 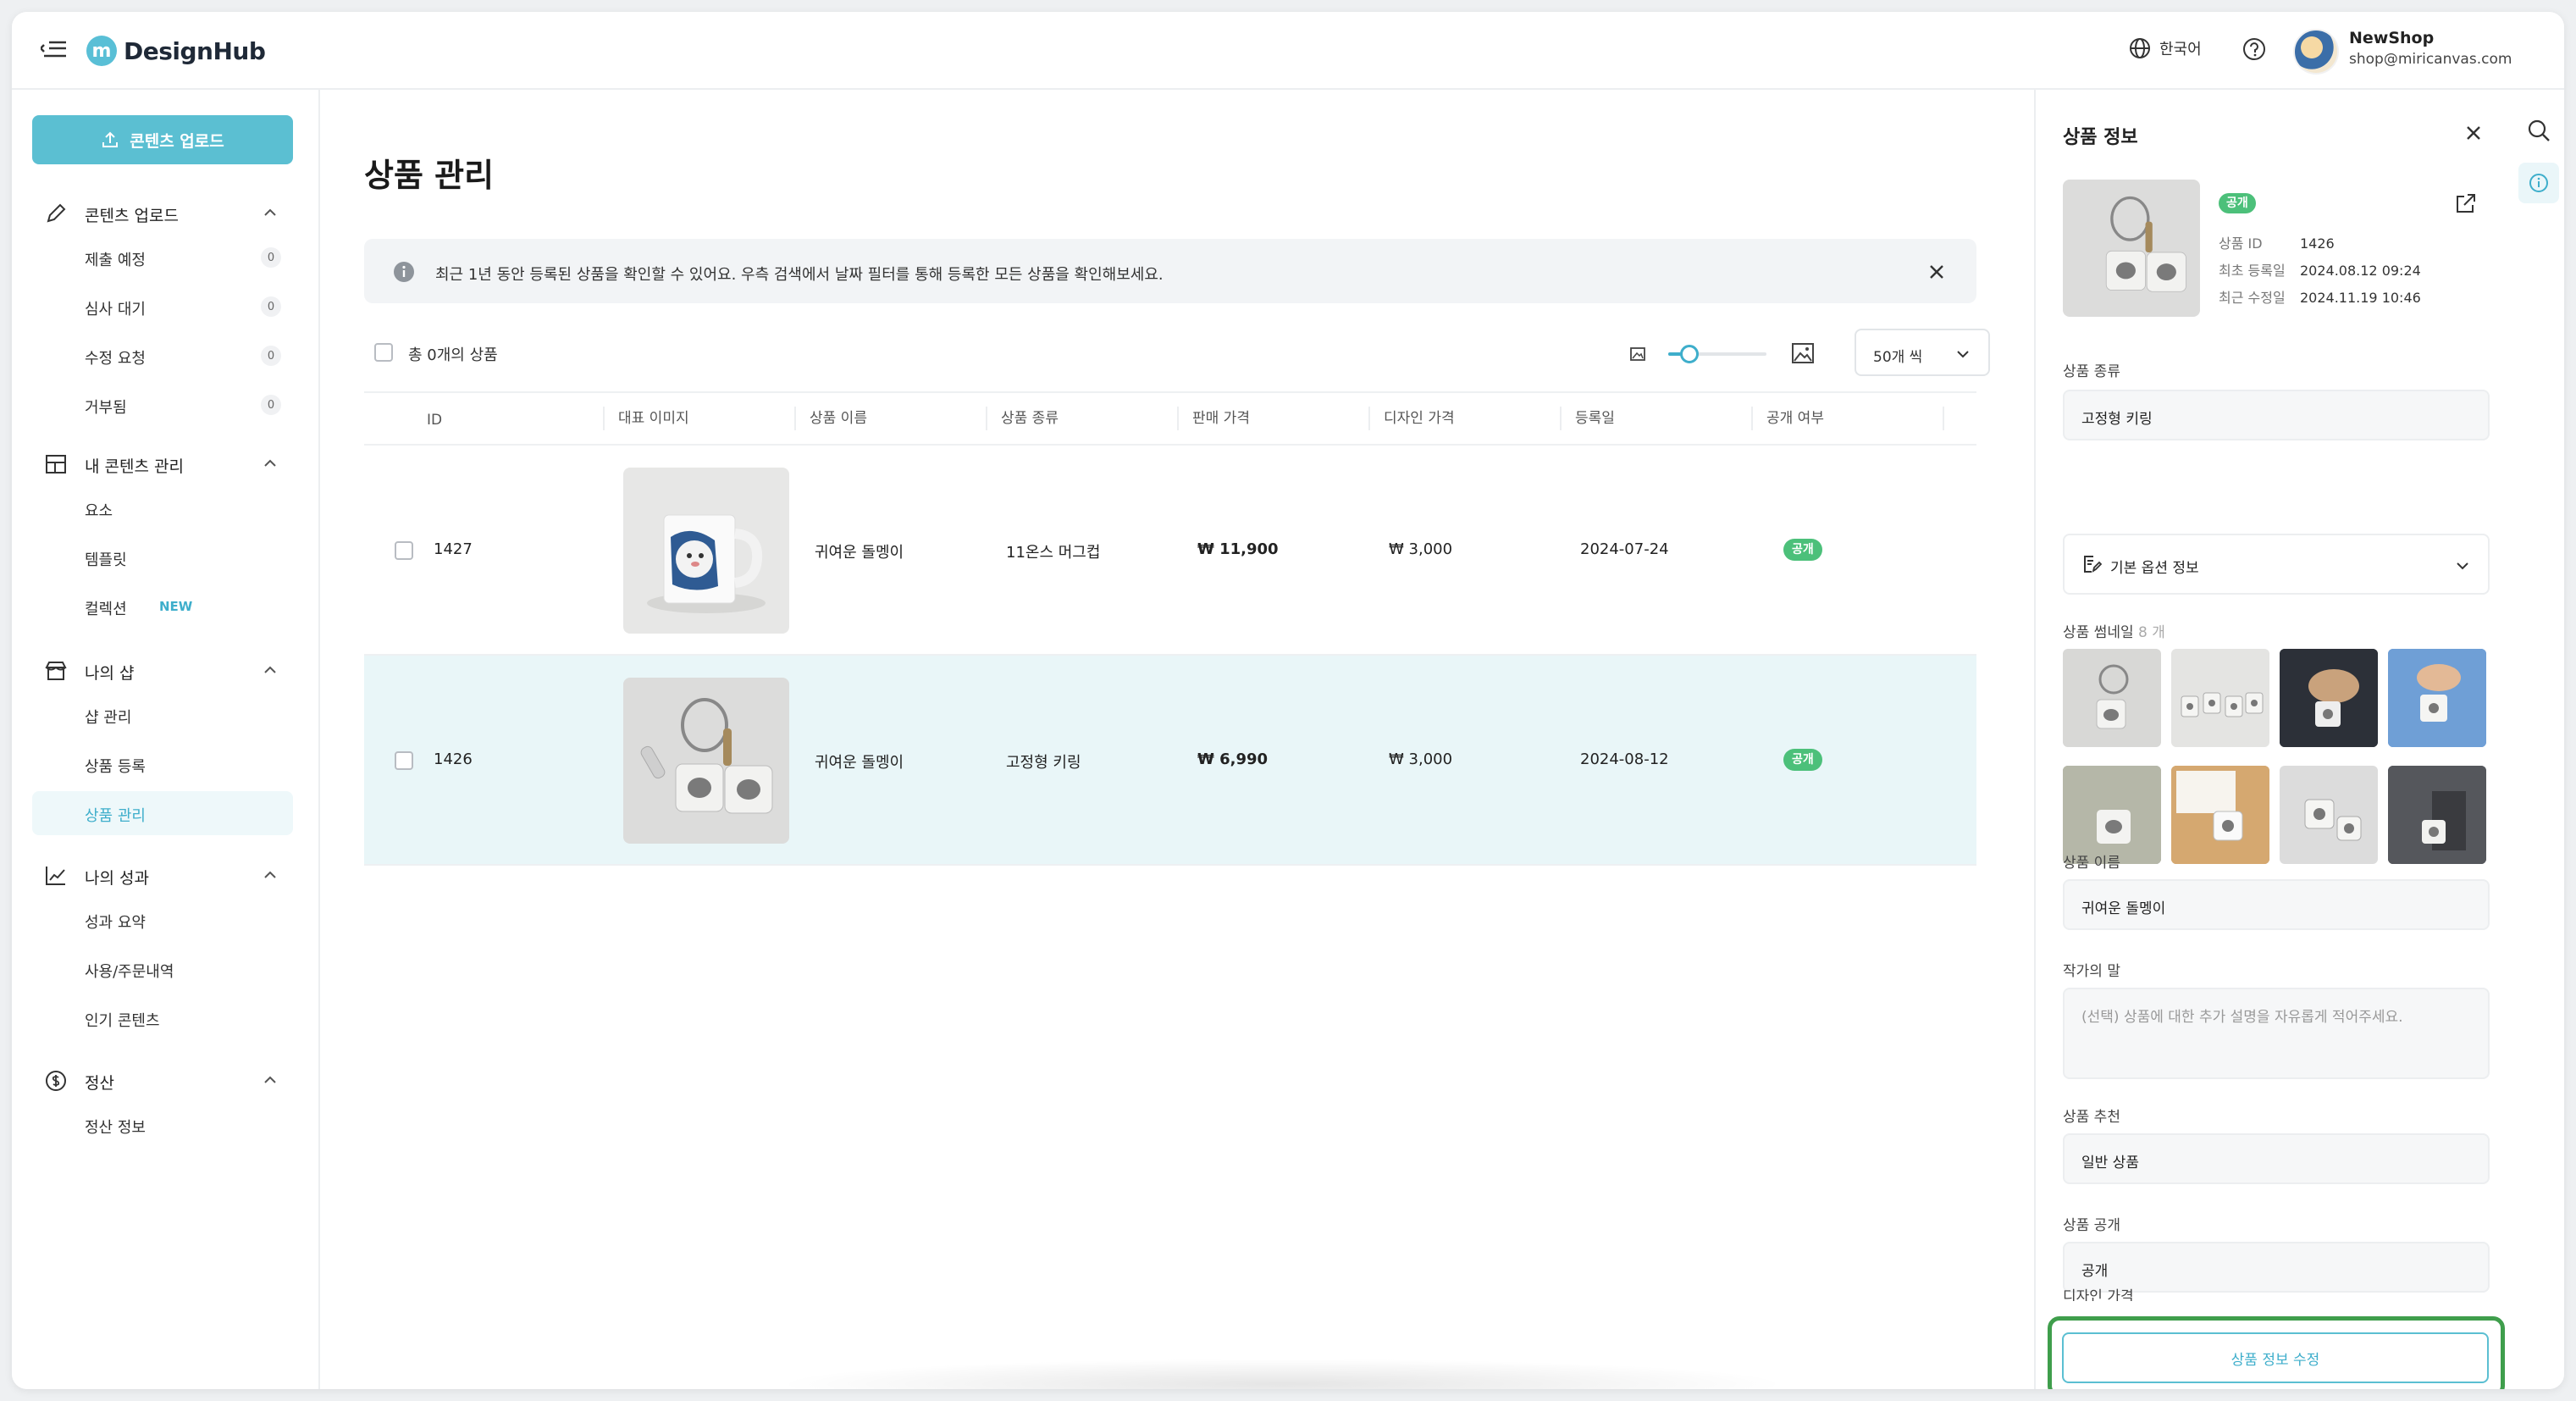 What do you see at coordinates (162, 508) in the screenshot?
I see `sidebar-item-elements: 요소` at bounding box center [162, 508].